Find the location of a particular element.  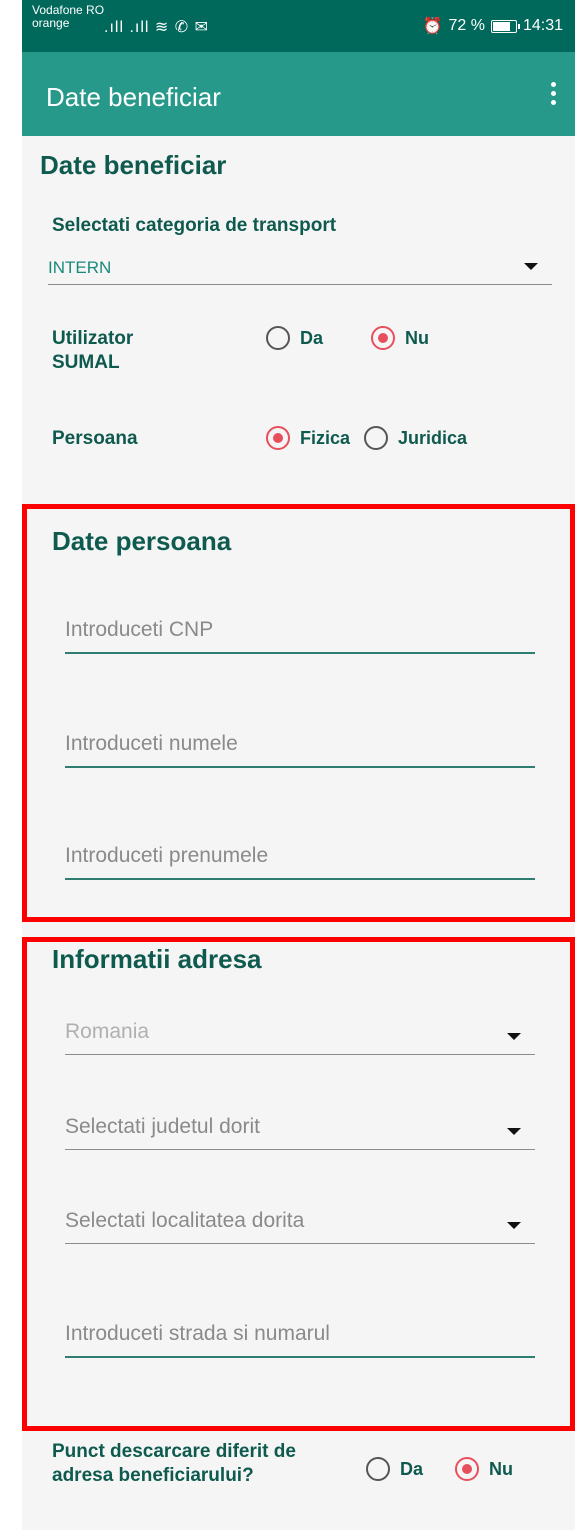

prenume-input: Introduceti prenumele is located at coordinates (300, 856).